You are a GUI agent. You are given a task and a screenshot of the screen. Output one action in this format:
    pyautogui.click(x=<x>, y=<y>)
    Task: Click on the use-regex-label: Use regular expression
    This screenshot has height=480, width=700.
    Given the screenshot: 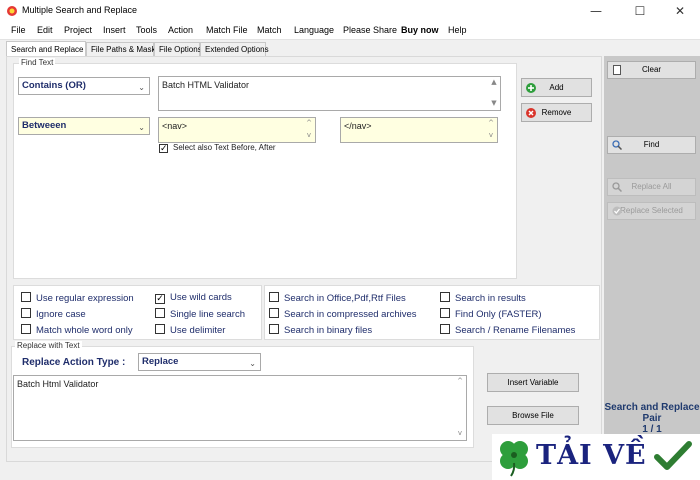 What is the action you would take?
    pyautogui.click(x=85, y=298)
    